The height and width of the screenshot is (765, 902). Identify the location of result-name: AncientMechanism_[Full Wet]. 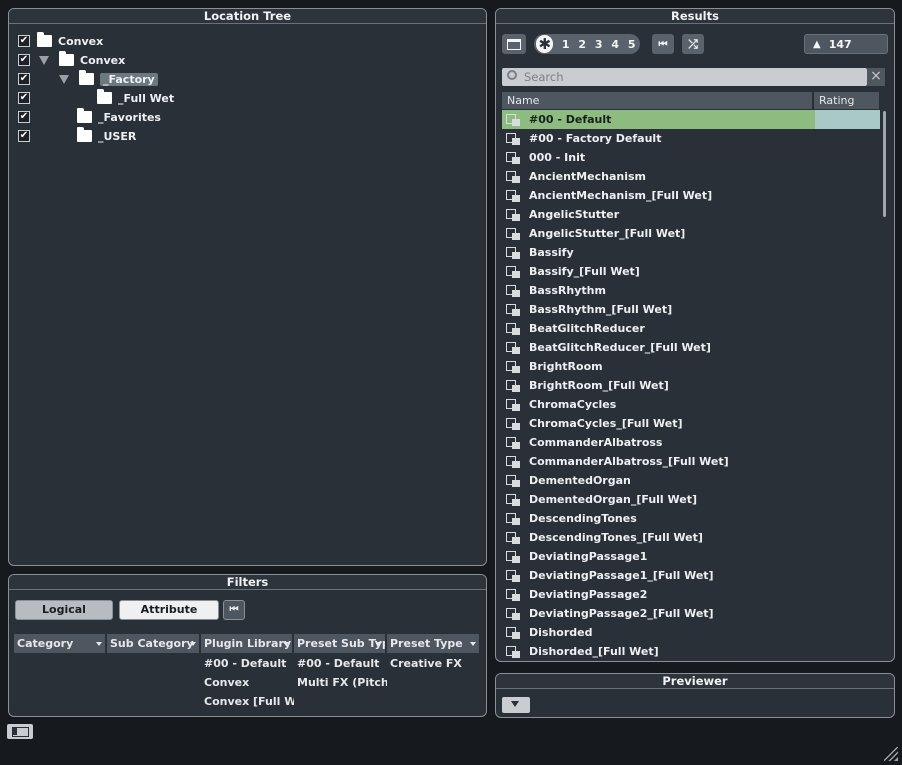
(621, 195).